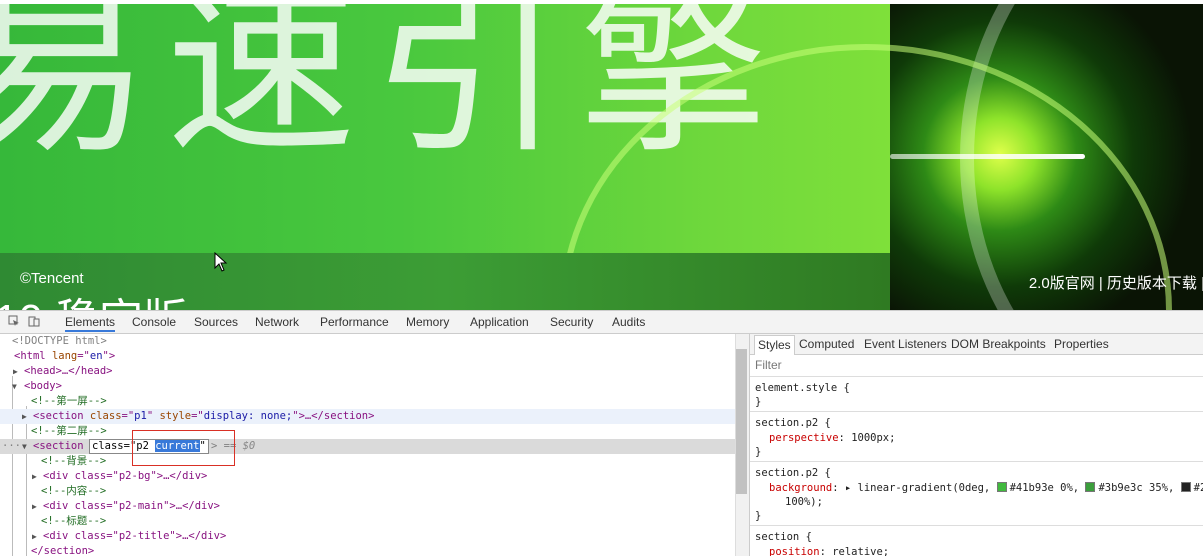 This screenshot has height=556, width=1203. What do you see at coordinates (249, 446) in the screenshot?
I see `console-ref: $0` at bounding box center [249, 446].